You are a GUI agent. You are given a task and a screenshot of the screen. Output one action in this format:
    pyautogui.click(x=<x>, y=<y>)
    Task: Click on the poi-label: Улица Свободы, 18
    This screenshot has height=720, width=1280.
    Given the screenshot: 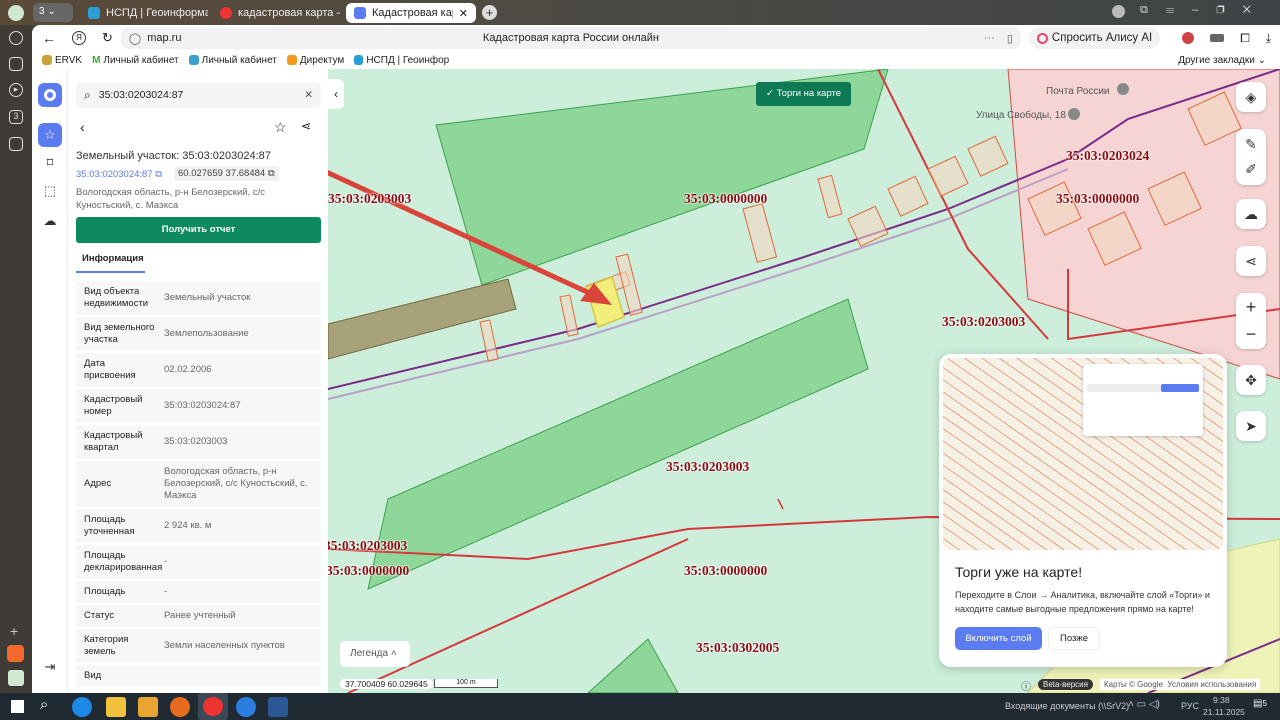 What is the action you would take?
    pyautogui.click(x=1021, y=115)
    